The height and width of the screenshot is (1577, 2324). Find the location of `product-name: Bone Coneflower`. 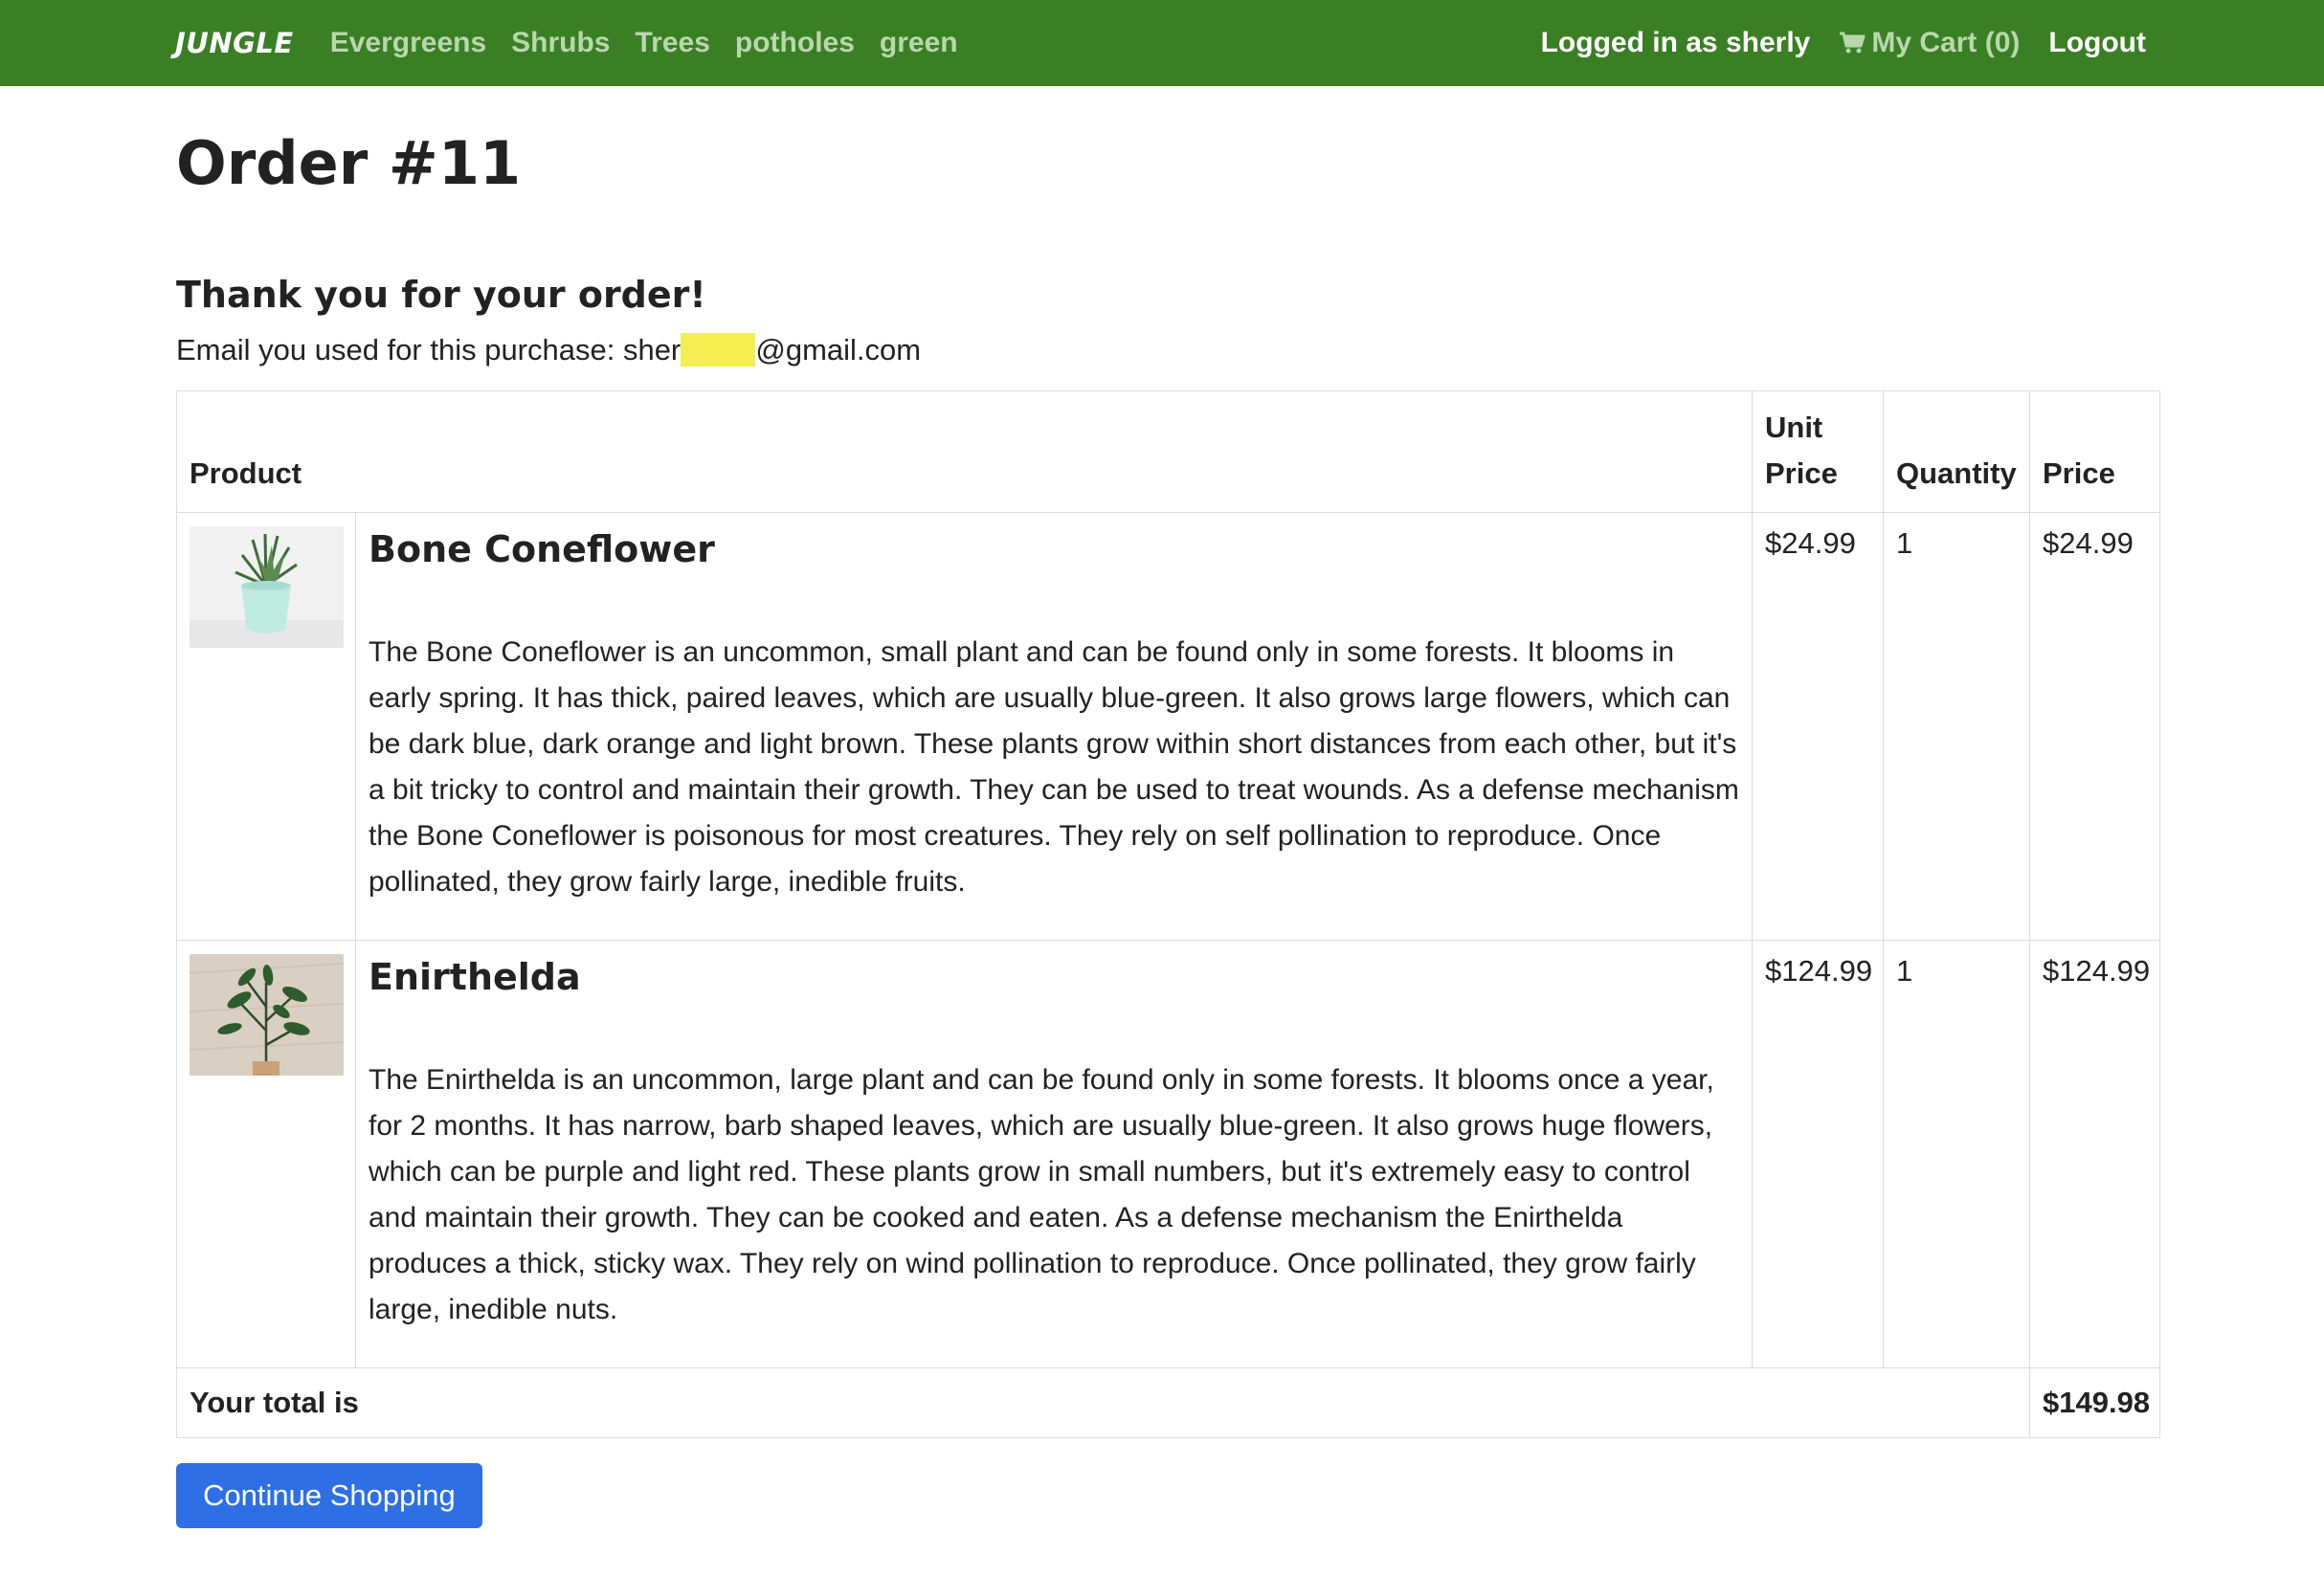

product-name: Bone Coneflower is located at coordinates (1054, 549).